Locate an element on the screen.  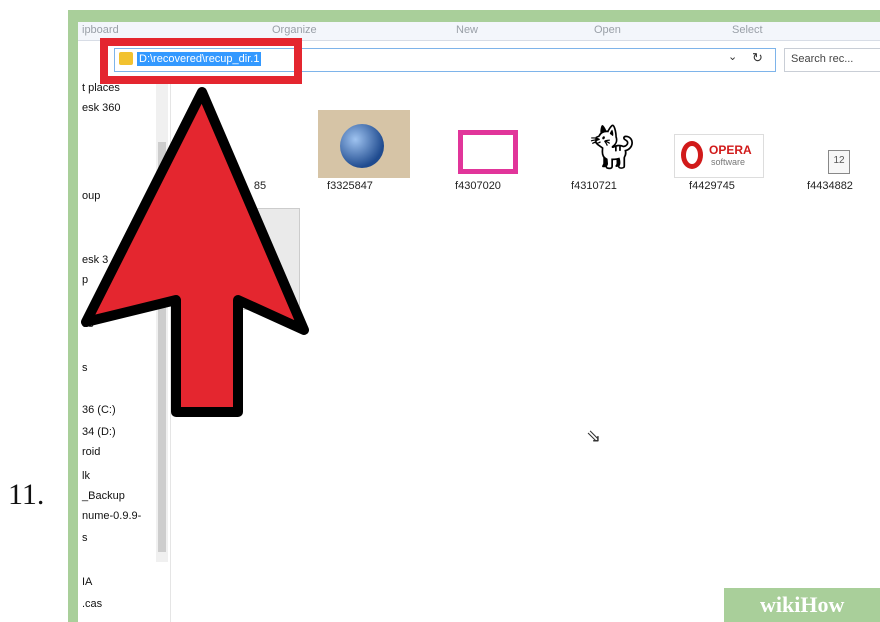
red-arrow-annotation is located at coordinates (195, 252).